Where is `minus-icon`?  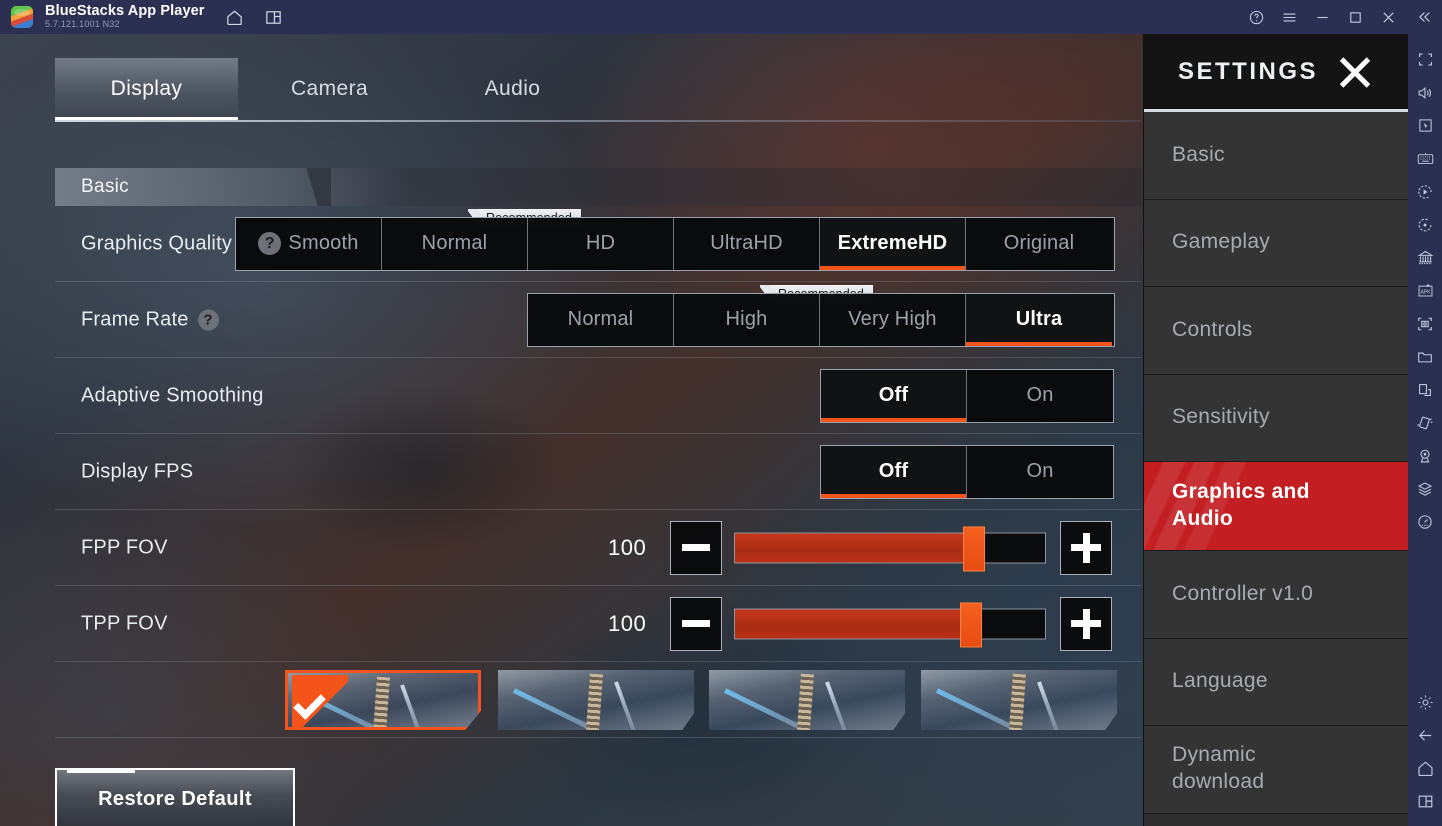 minus-icon is located at coordinates (696, 547).